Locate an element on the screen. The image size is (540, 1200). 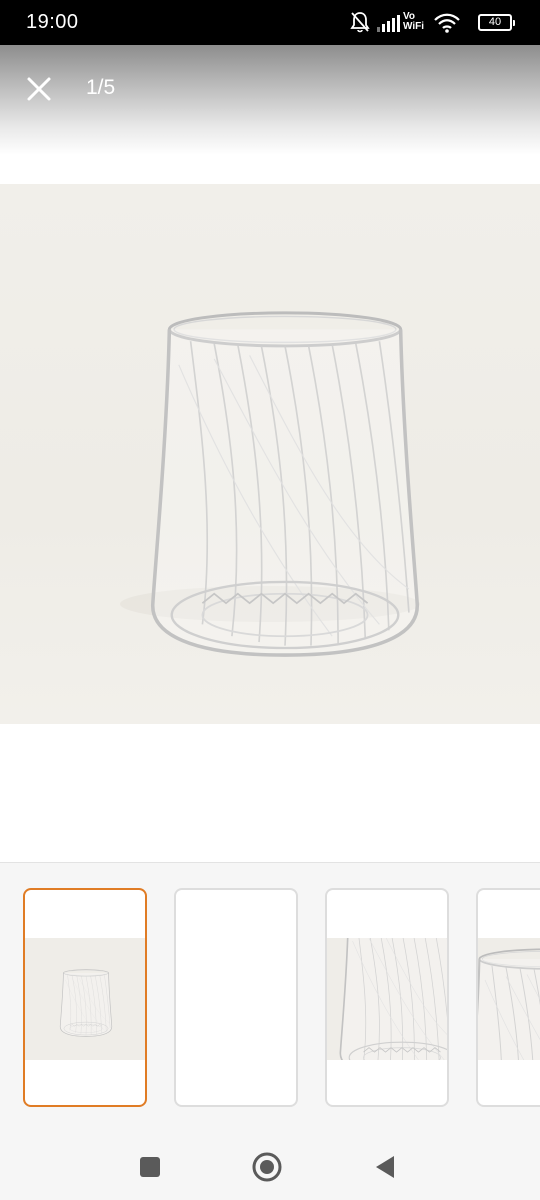
wifi-icon is located at coordinates (447, 23).